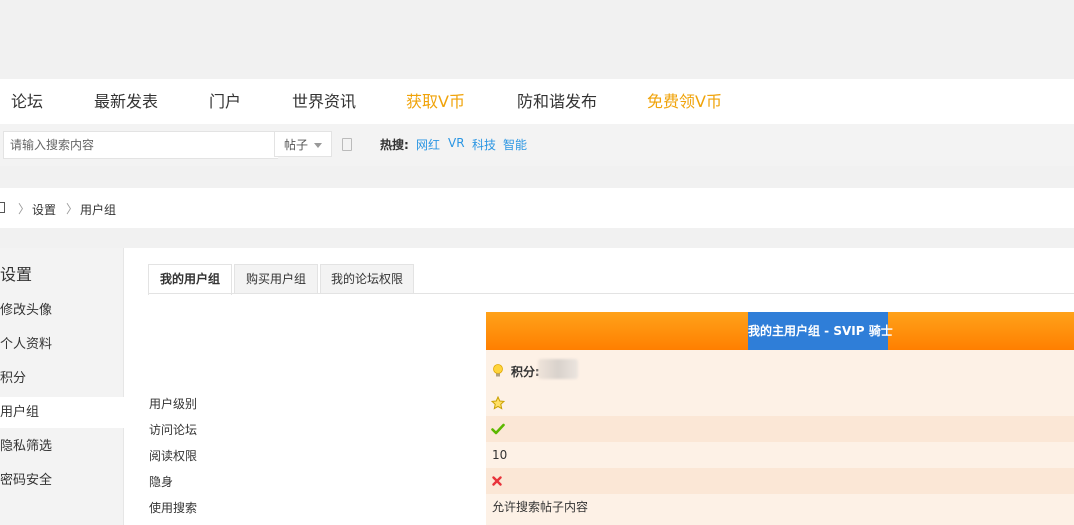 The height and width of the screenshot is (525, 1074). Describe the element at coordinates (27, 101) in the screenshot. I see `nav-item-forum: 论坛` at that location.